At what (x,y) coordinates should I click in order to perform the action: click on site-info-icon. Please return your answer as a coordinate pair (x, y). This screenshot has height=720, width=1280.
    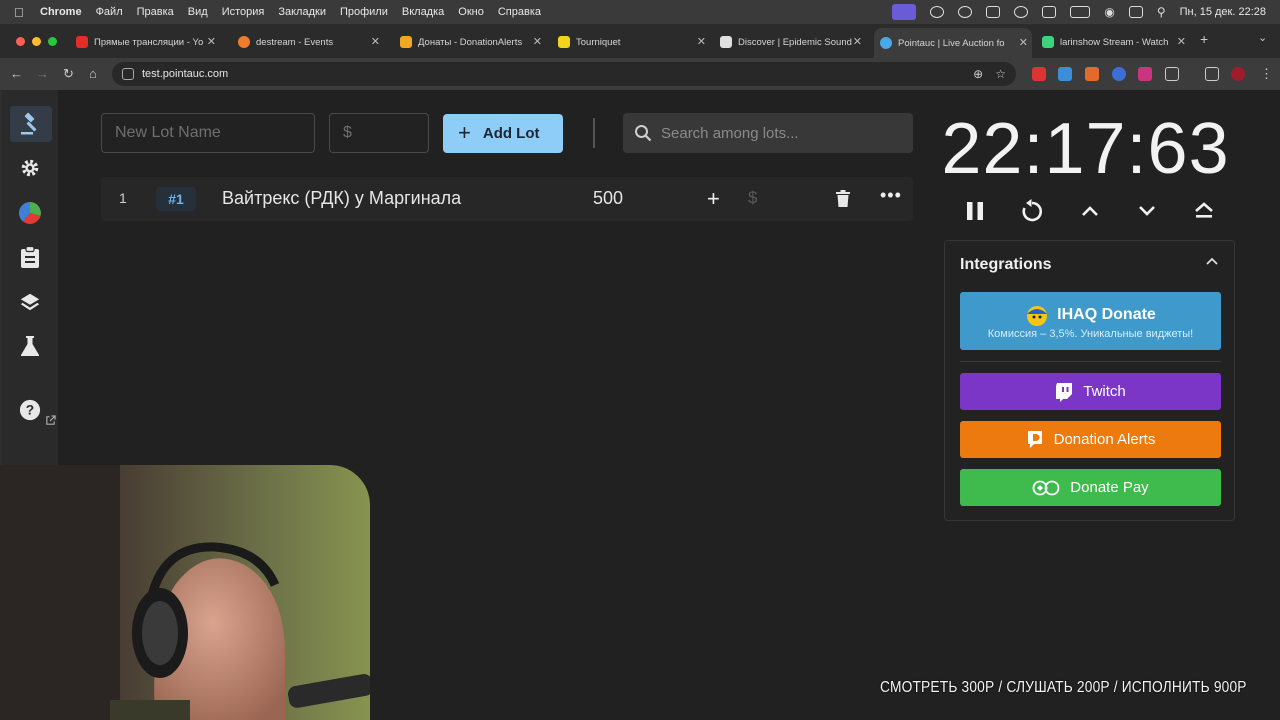
    Looking at the image, I should click on (128, 74).